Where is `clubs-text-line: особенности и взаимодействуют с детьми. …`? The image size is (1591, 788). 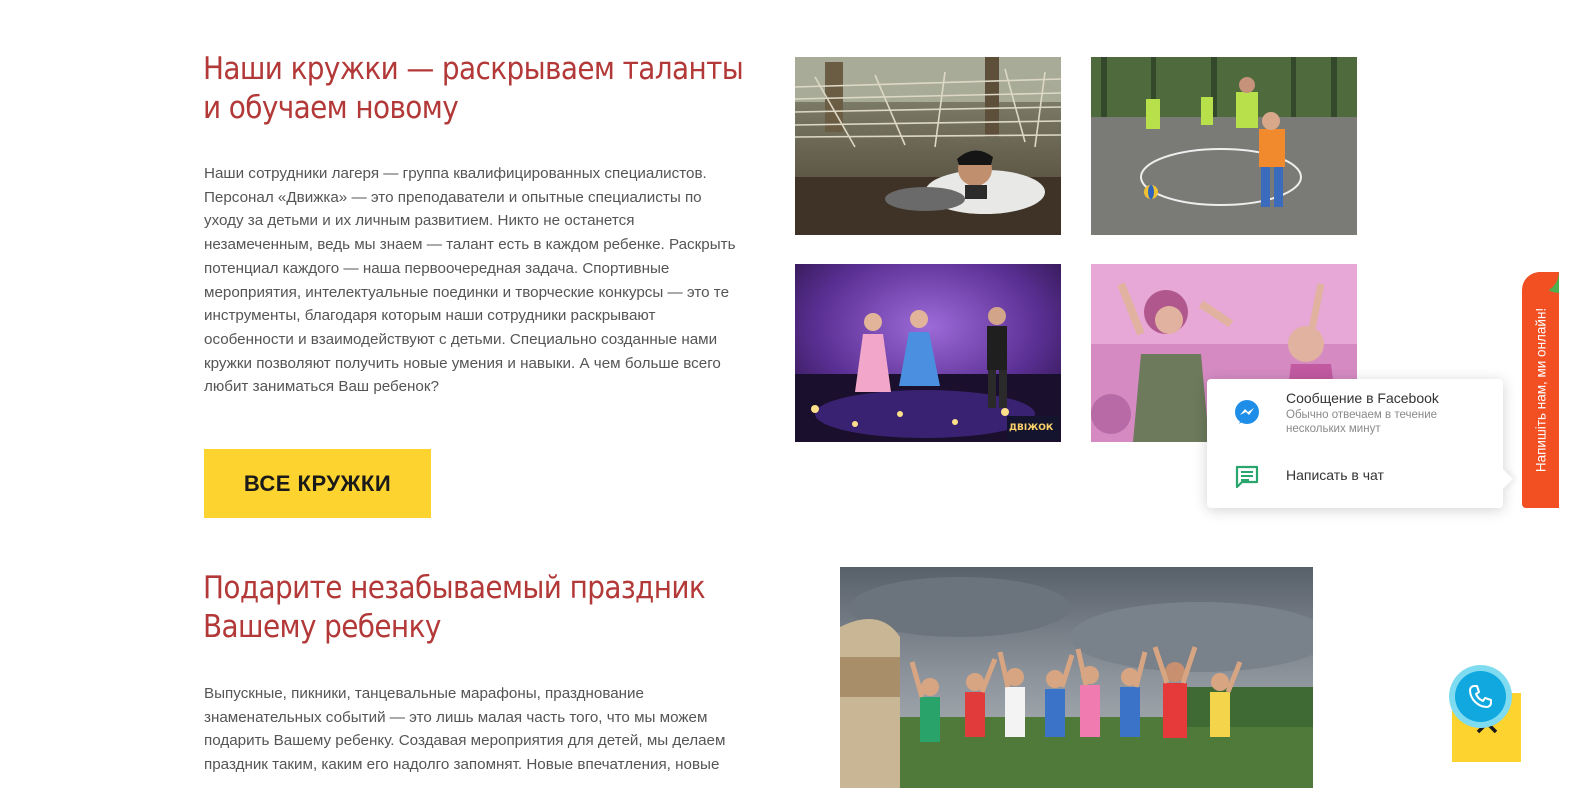 clubs-text-line: особенности и взаимодействуют с детьми. … is located at coordinates (461, 339).